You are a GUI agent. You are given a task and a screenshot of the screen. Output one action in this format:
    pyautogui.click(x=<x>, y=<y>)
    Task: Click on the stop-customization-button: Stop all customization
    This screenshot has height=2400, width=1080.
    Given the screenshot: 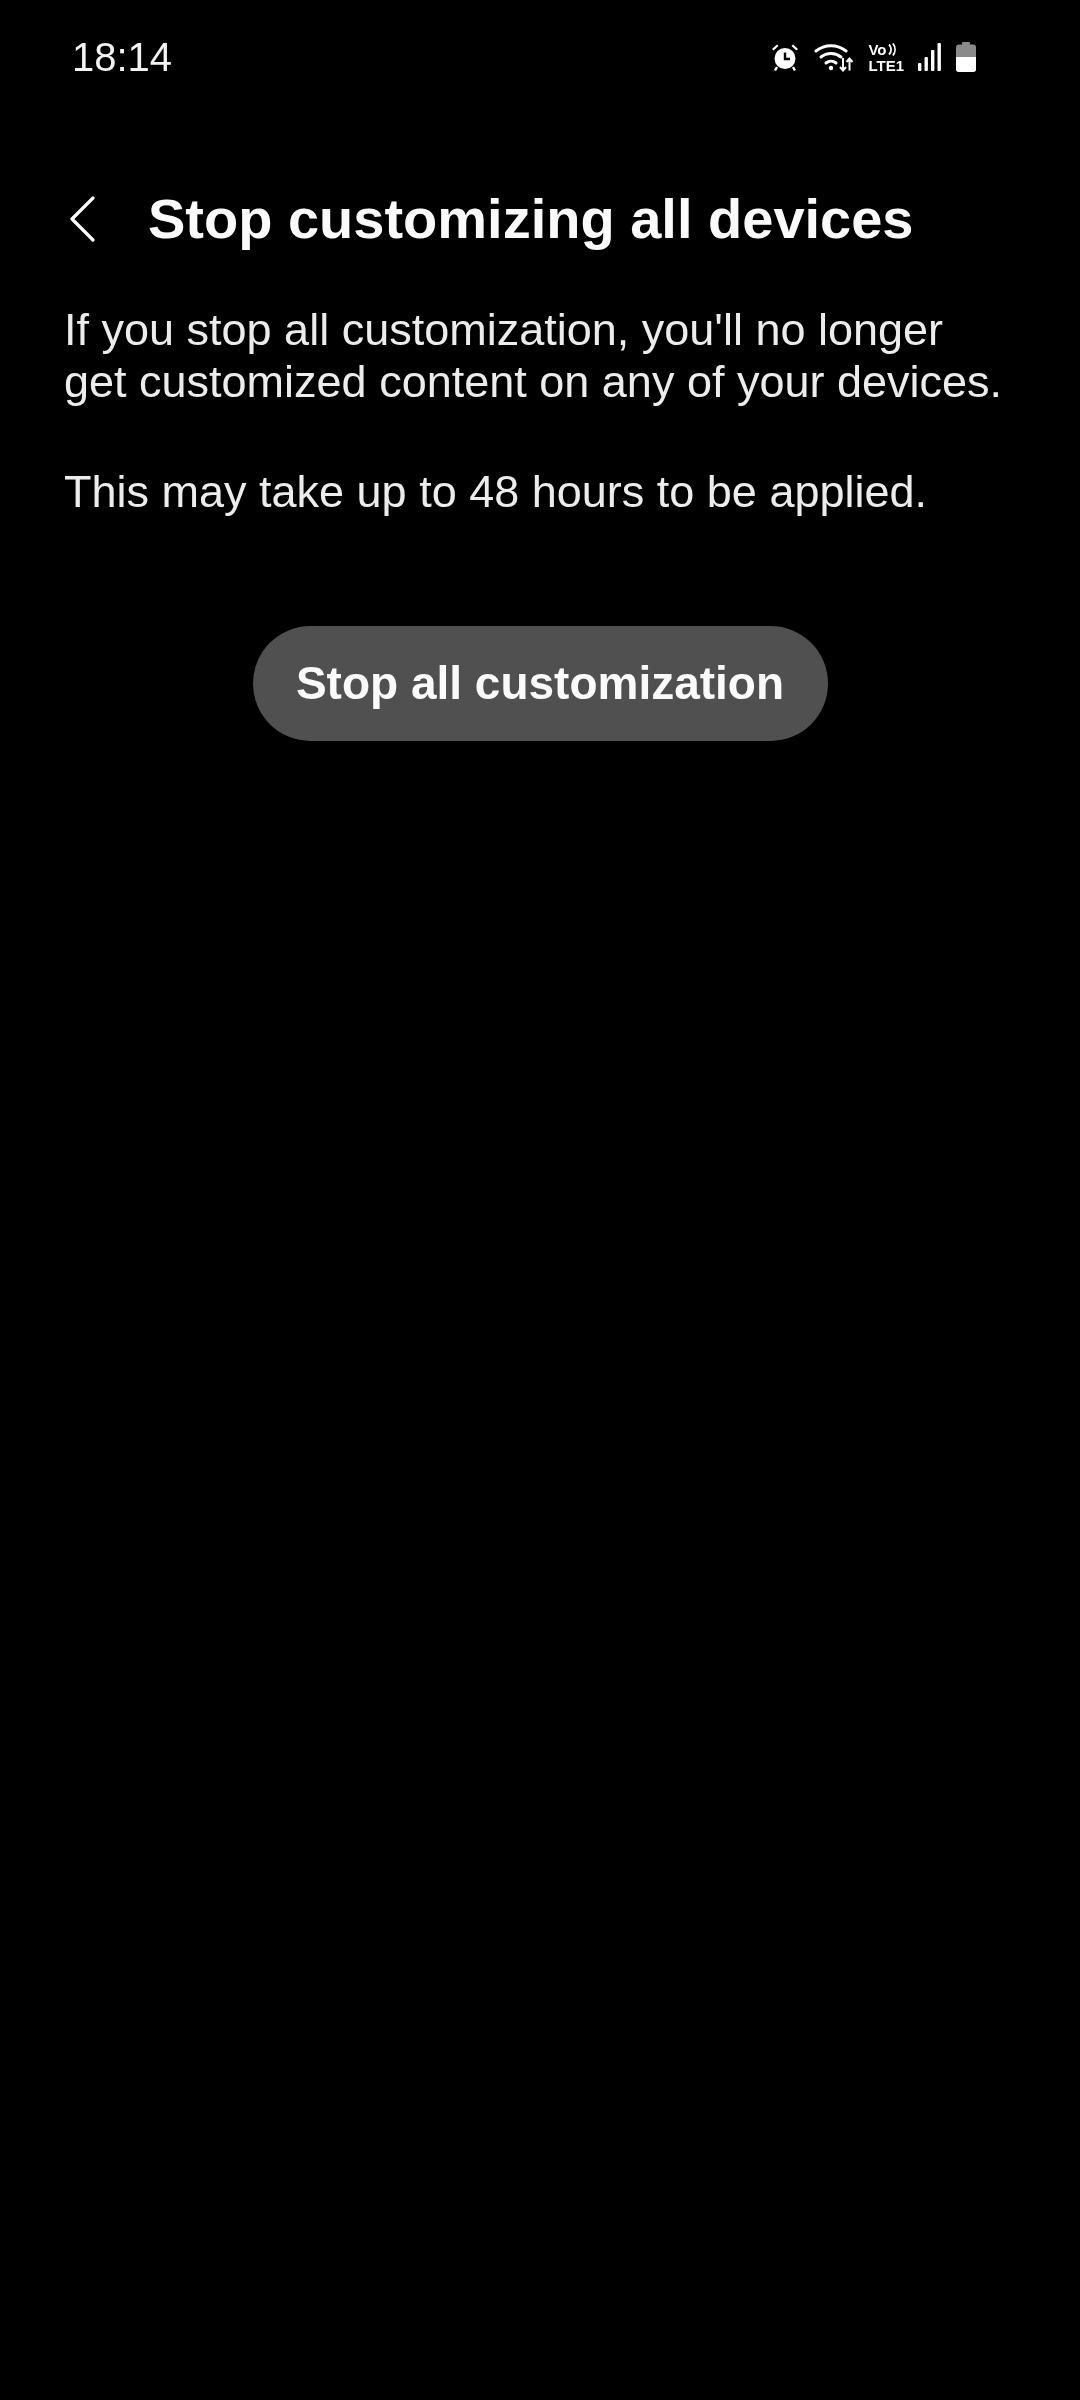 What is the action you would take?
    pyautogui.click(x=540, y=683)
    